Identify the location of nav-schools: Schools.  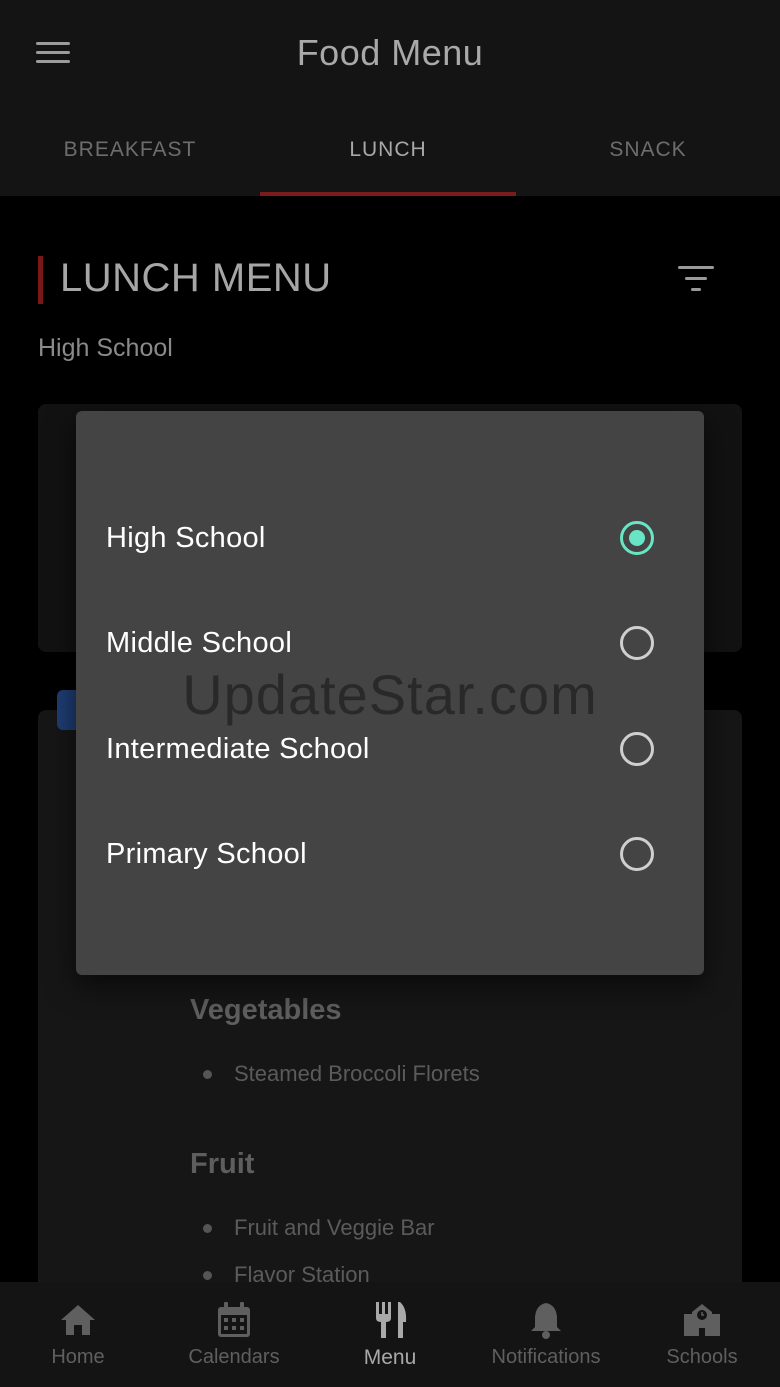
(702, 1334).